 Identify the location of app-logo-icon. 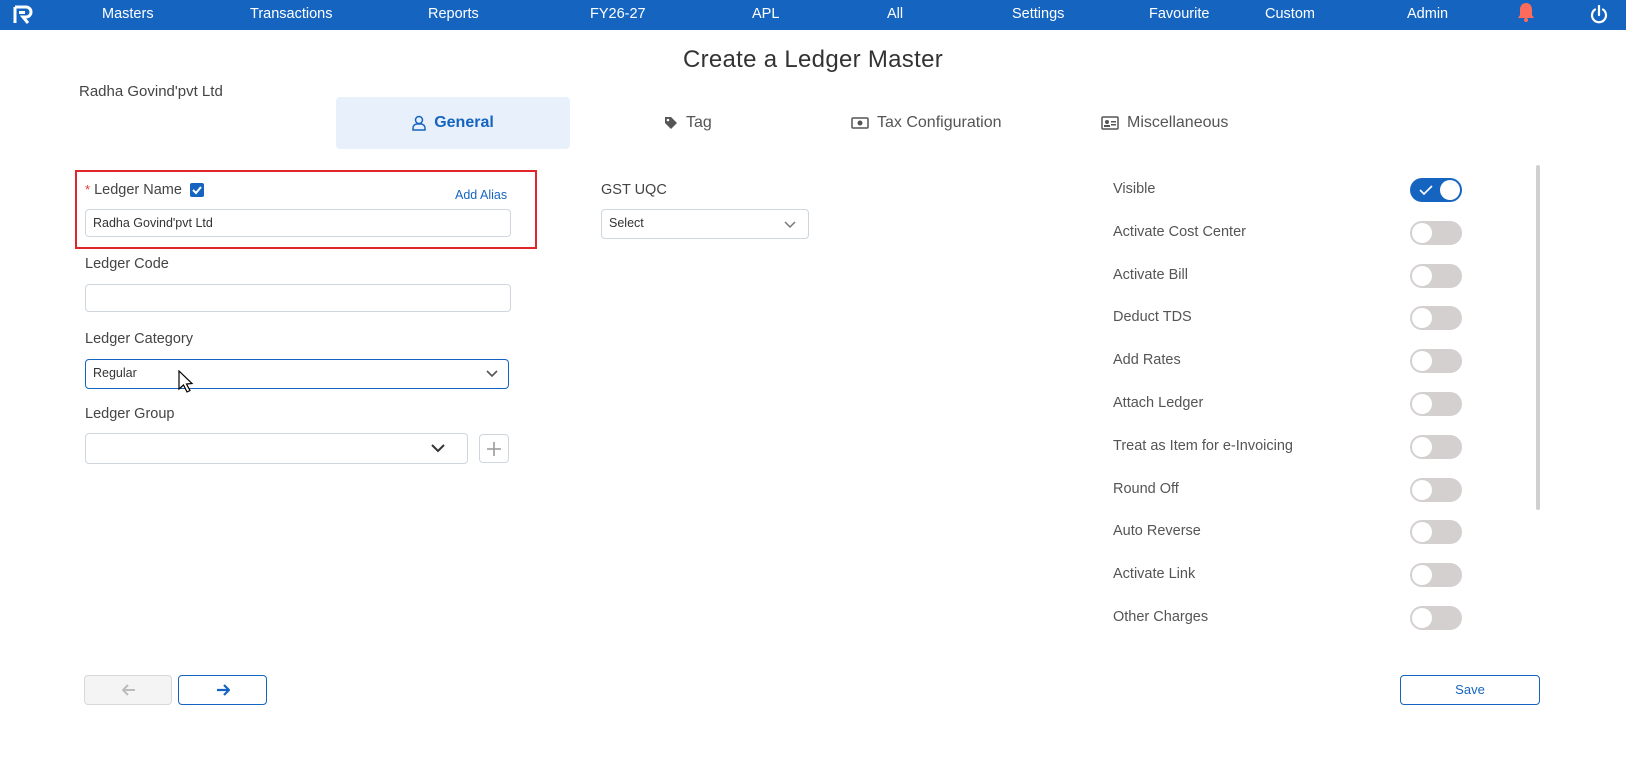
(23, 15).